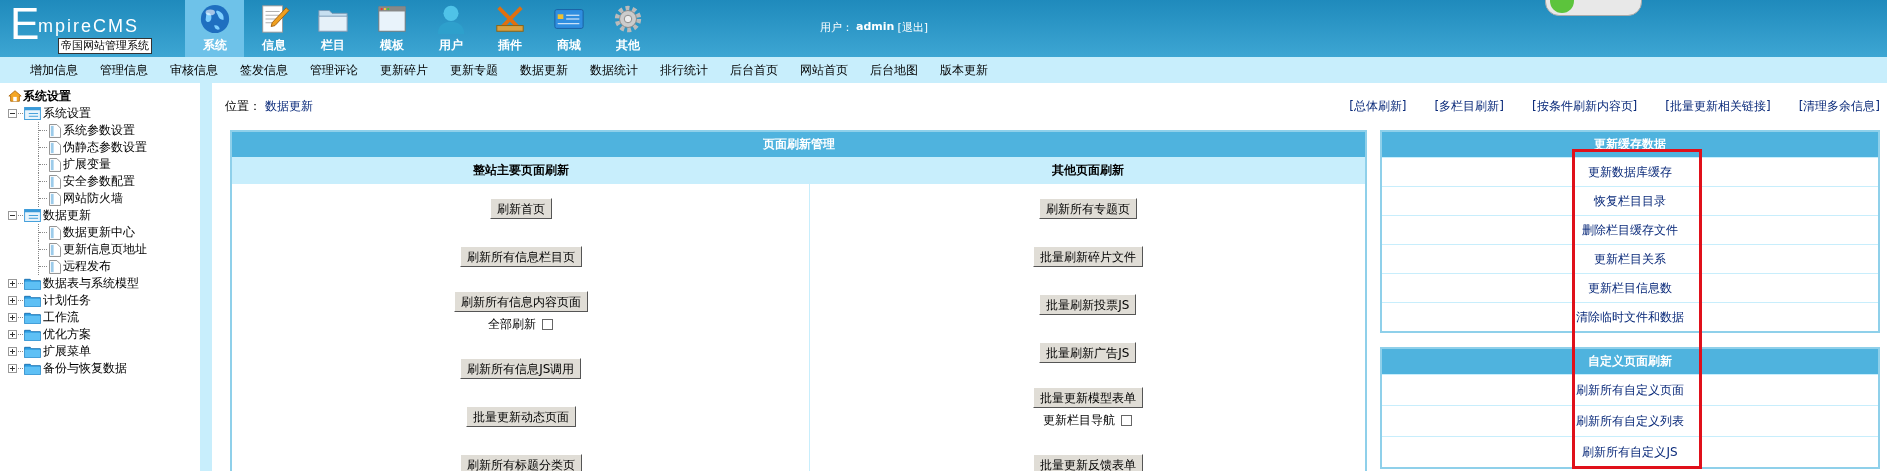 The width and height of the screenshot is (1887, 471). I want to click on action-link: [批量更新相关链接], so click(1718, 106).